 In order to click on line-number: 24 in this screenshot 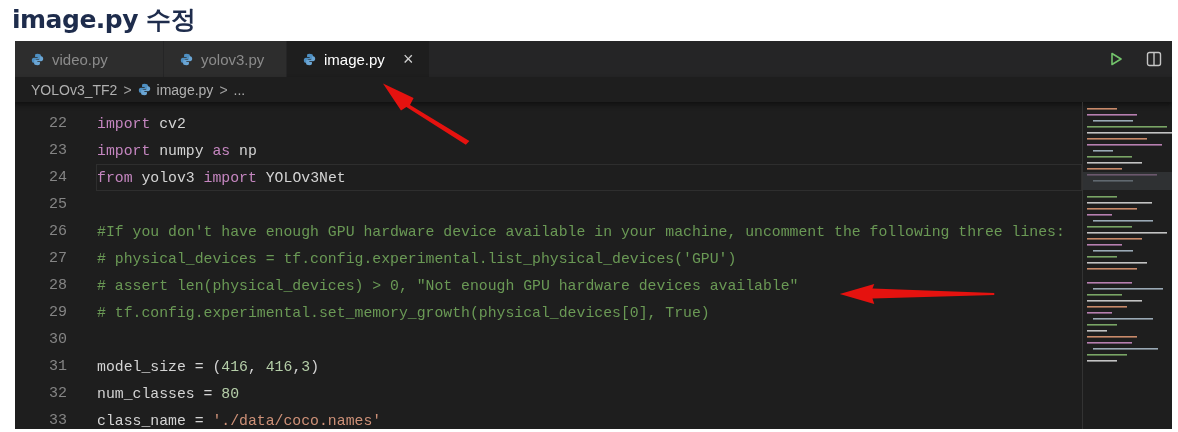, I will do `click(57, 177)`.